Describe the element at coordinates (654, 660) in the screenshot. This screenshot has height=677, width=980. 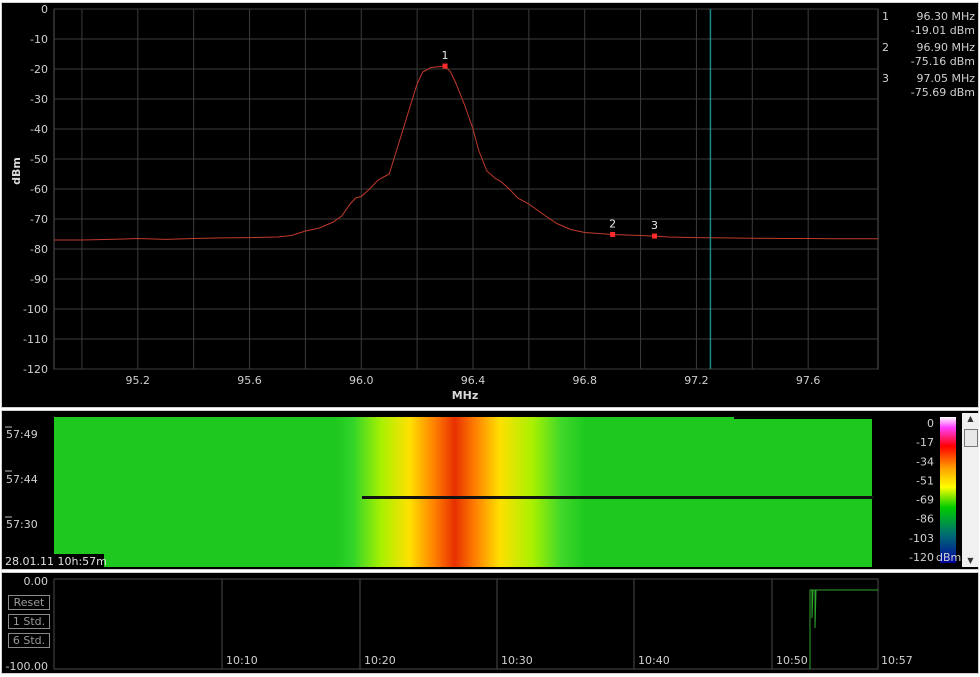
I see `history-x-tick-label: 10:40` at that location.